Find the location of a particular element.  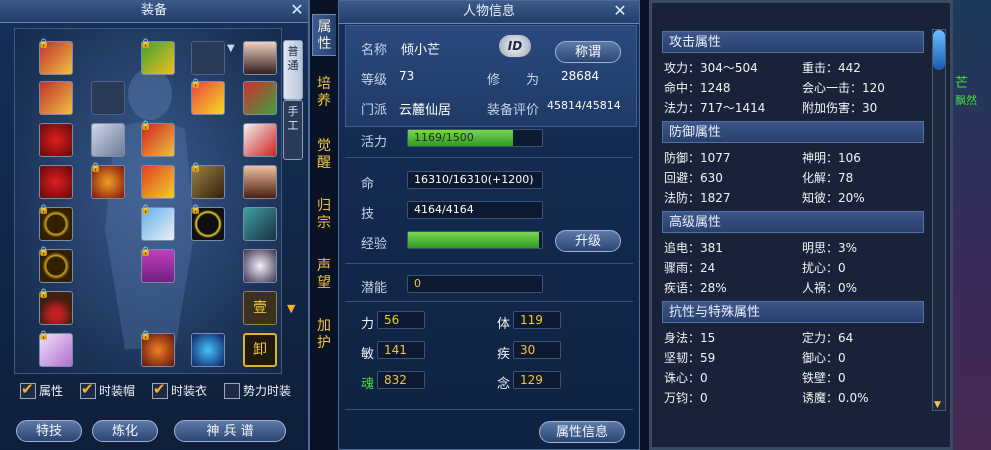

equip-slot-shoulder: 🔒 is located at coordinates (207, 97).